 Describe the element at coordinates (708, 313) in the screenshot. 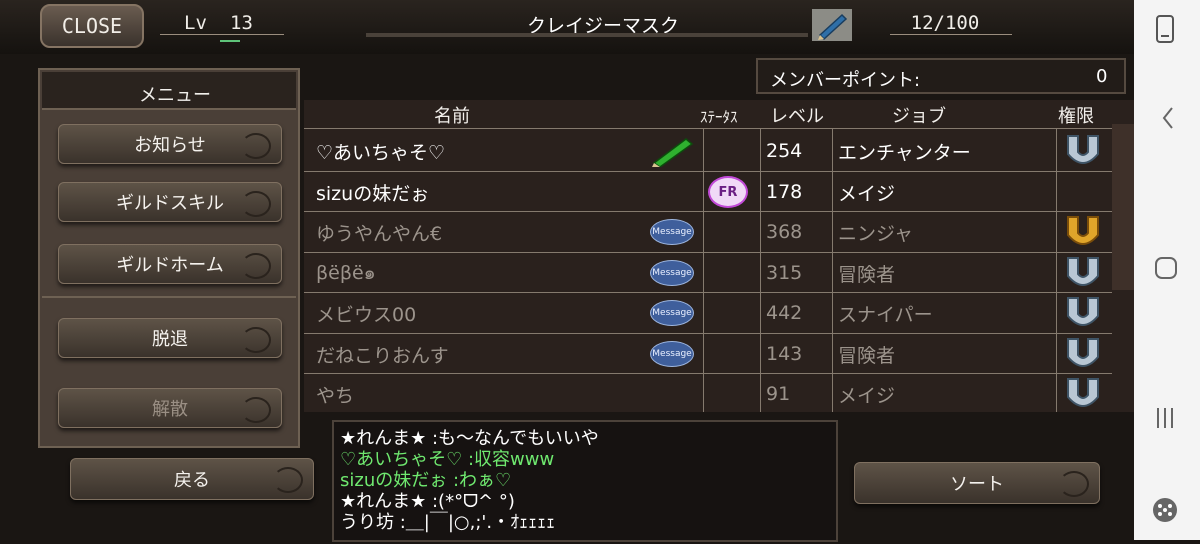

I see `table-row: メビウス00 442 スナイパー Message` at that location.